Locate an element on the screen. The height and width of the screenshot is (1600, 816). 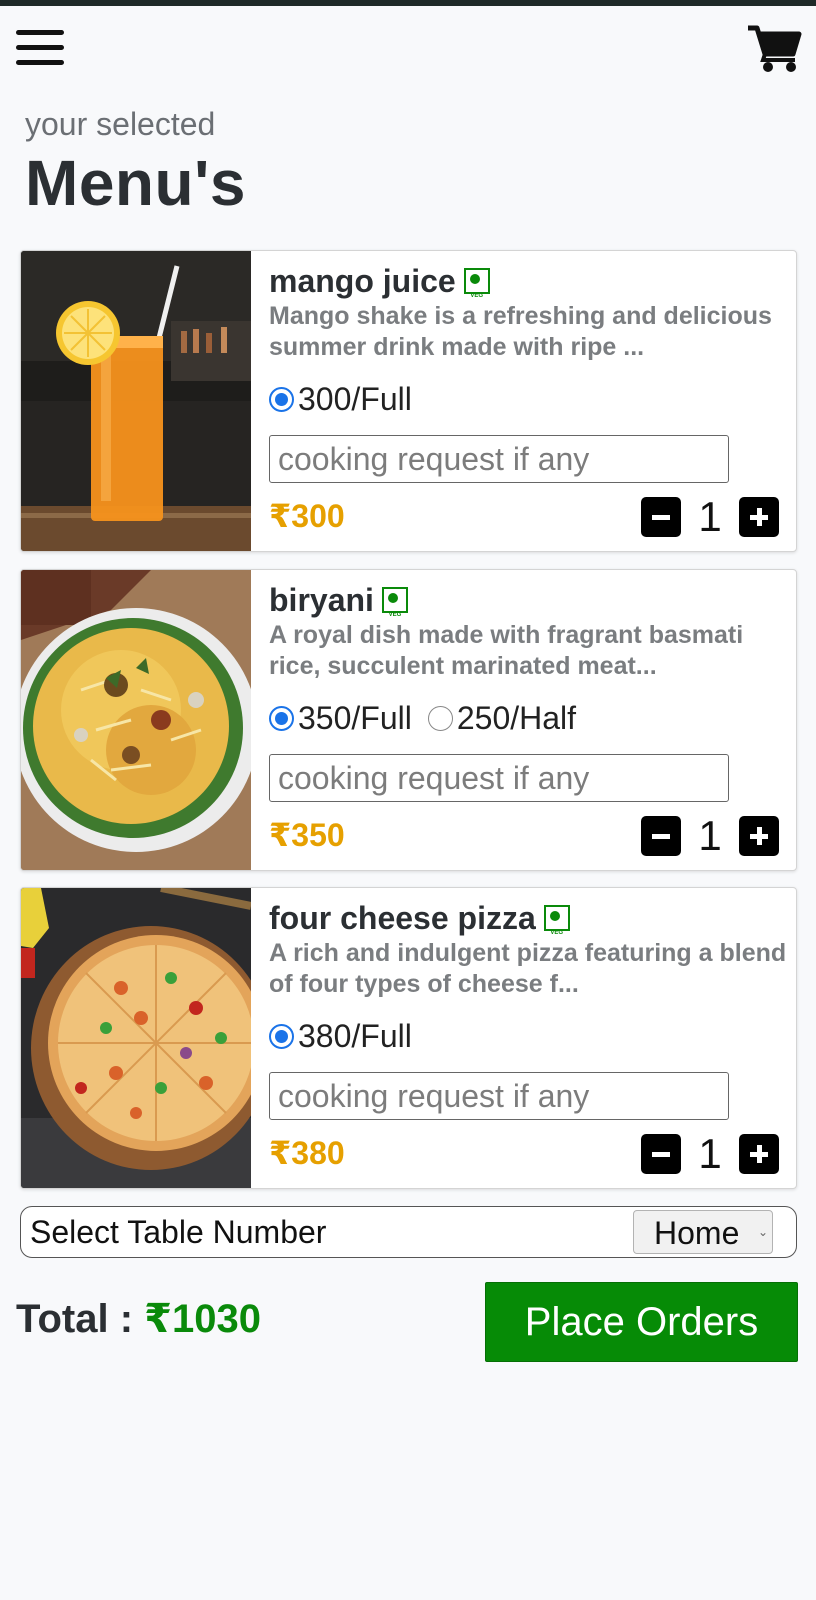
portion-option-full: 380/Full is located at coordinates (340, 1036).